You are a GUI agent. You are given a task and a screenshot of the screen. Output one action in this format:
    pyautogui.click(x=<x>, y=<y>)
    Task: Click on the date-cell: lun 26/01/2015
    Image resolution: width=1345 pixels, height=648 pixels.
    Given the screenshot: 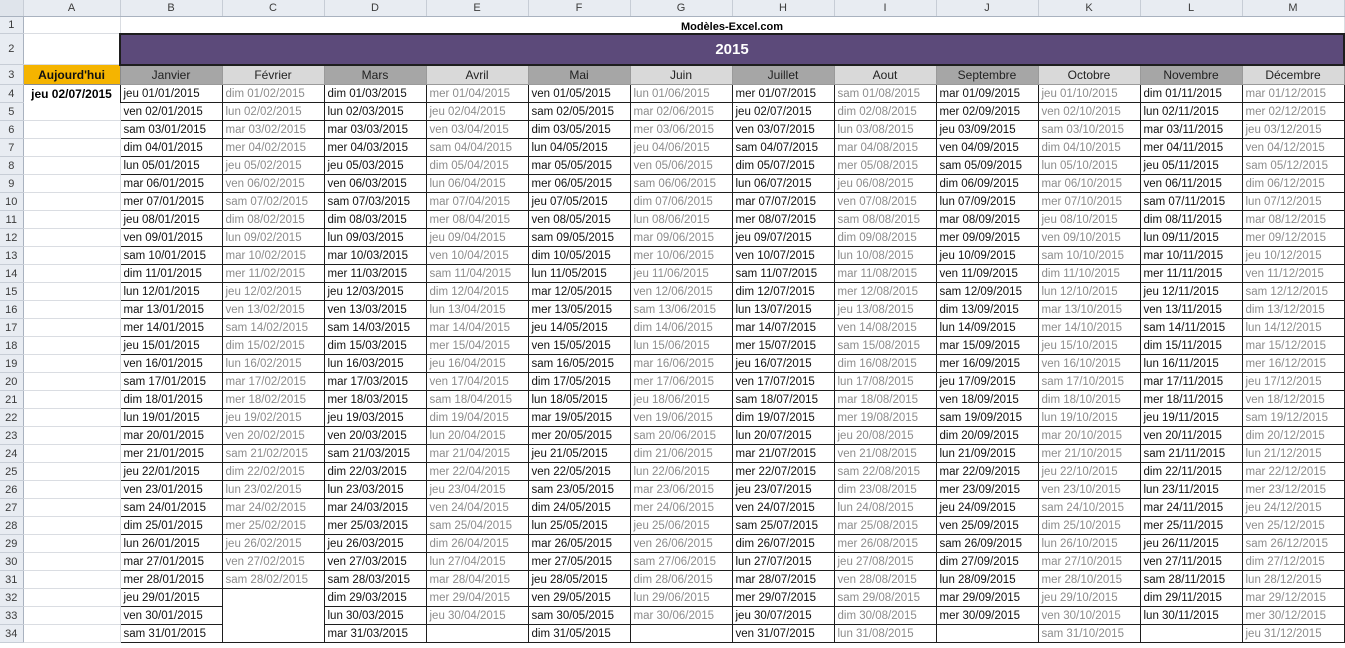 What is the action you would take?
    pyautogui.click(x=171, y=543)
    